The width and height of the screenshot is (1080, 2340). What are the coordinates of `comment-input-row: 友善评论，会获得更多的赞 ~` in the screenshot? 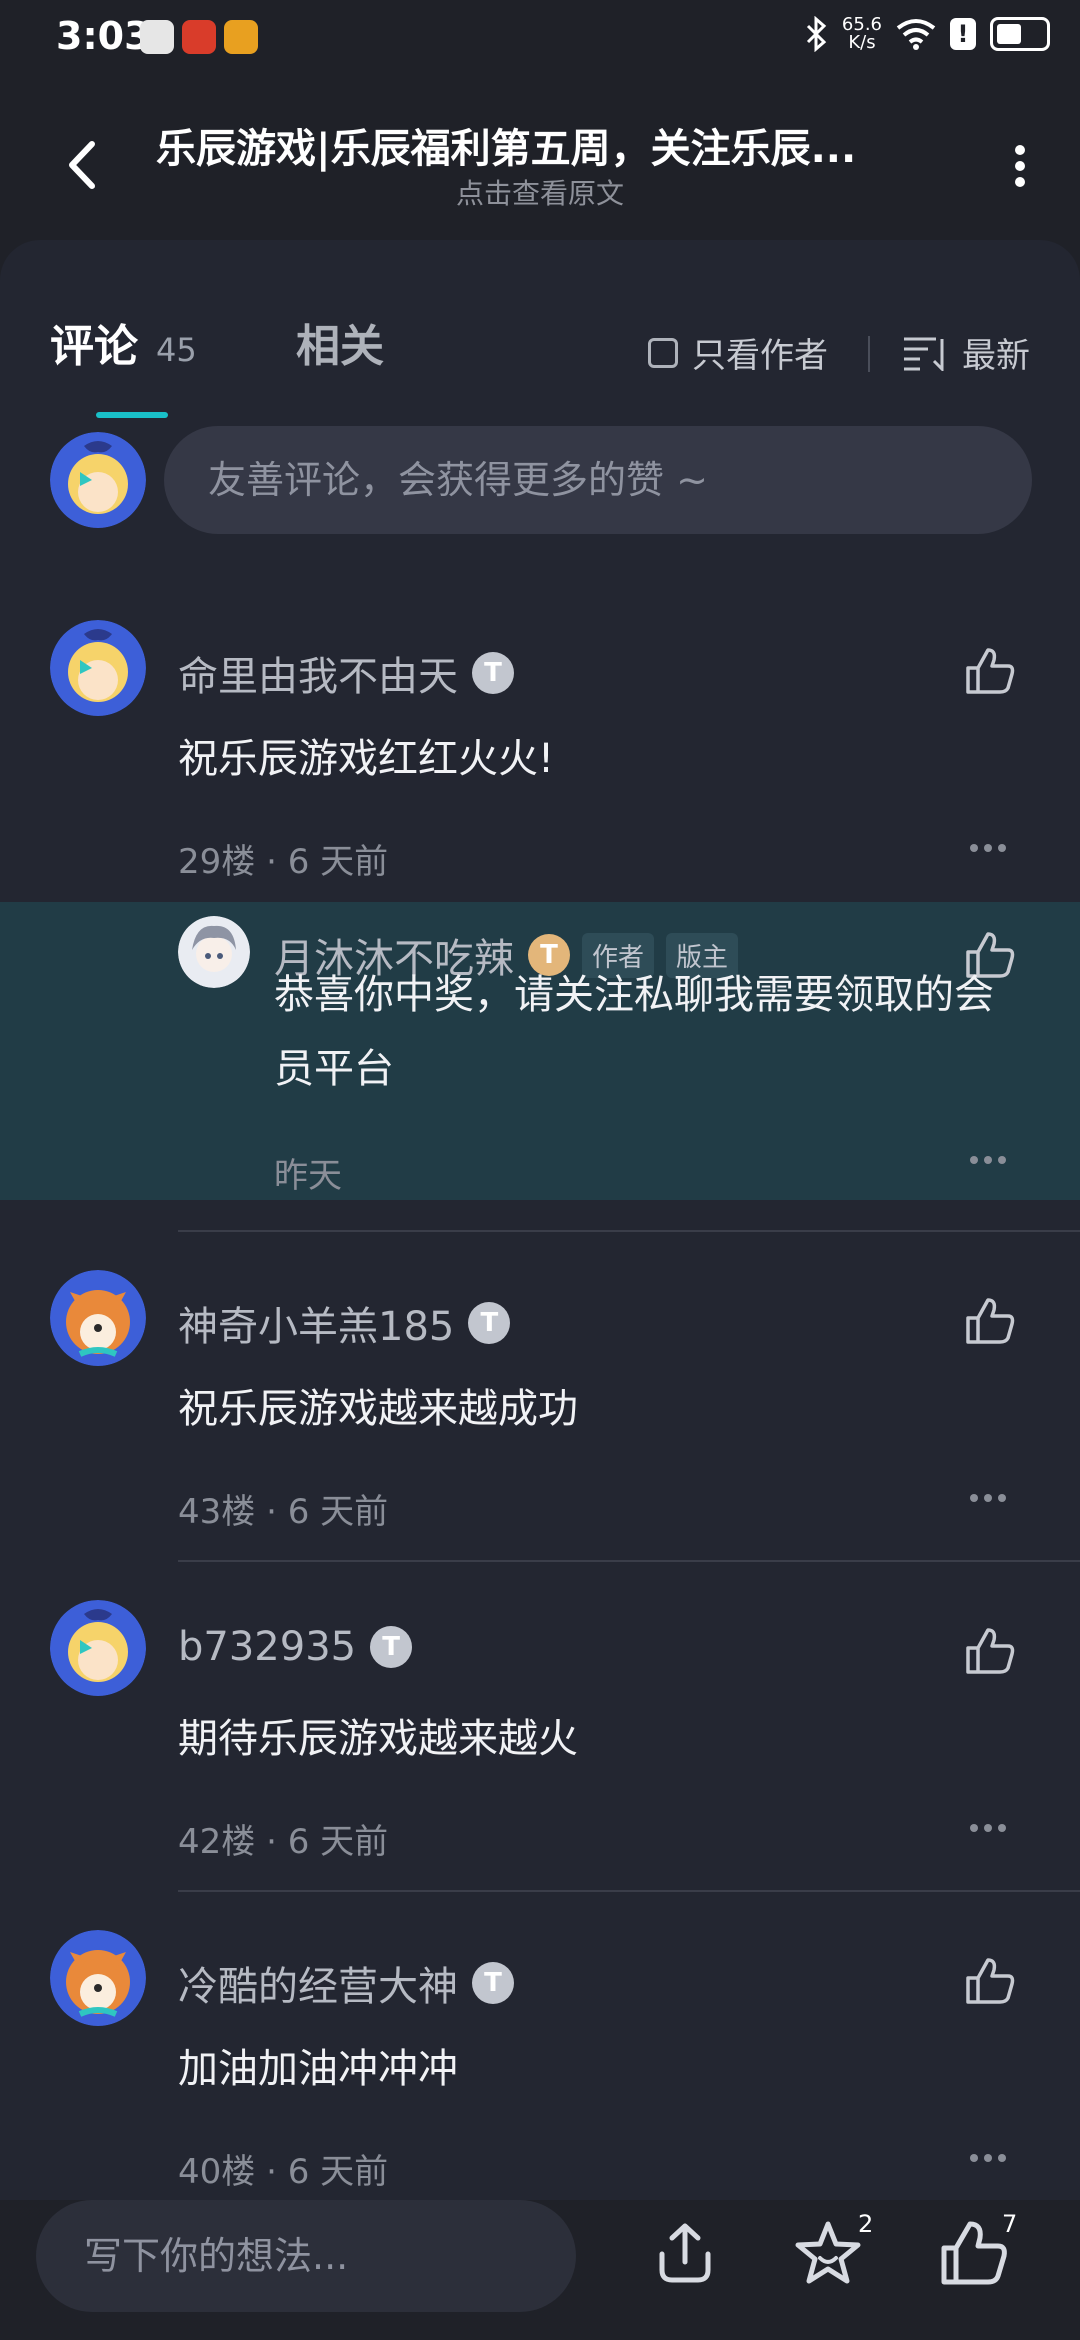 It's located at (540, 486).